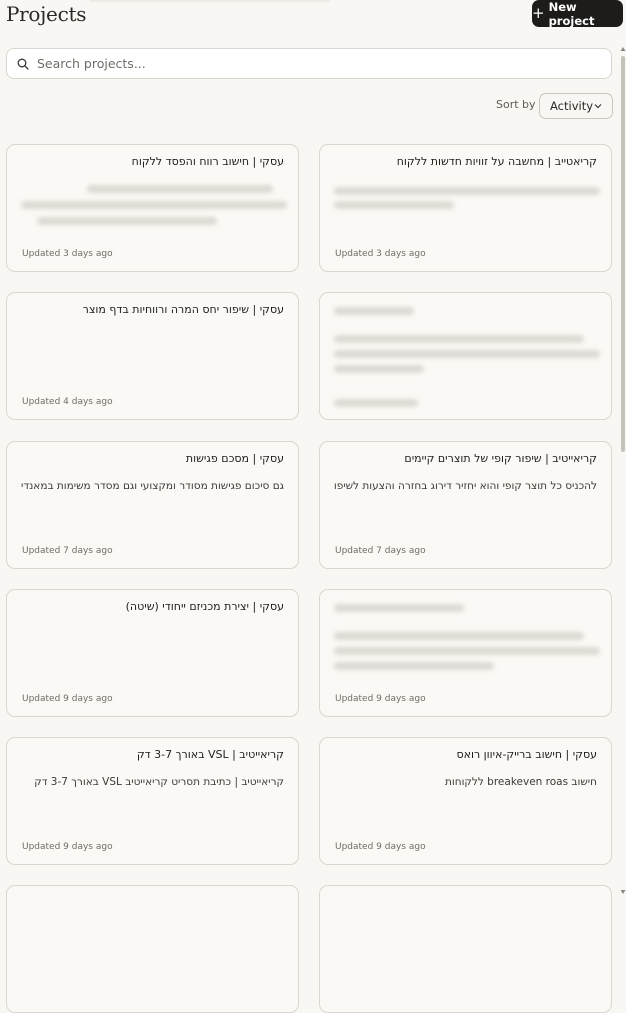 This screenshot has width=626, height=1013. I want to click on search-icon, so click(23, 64).